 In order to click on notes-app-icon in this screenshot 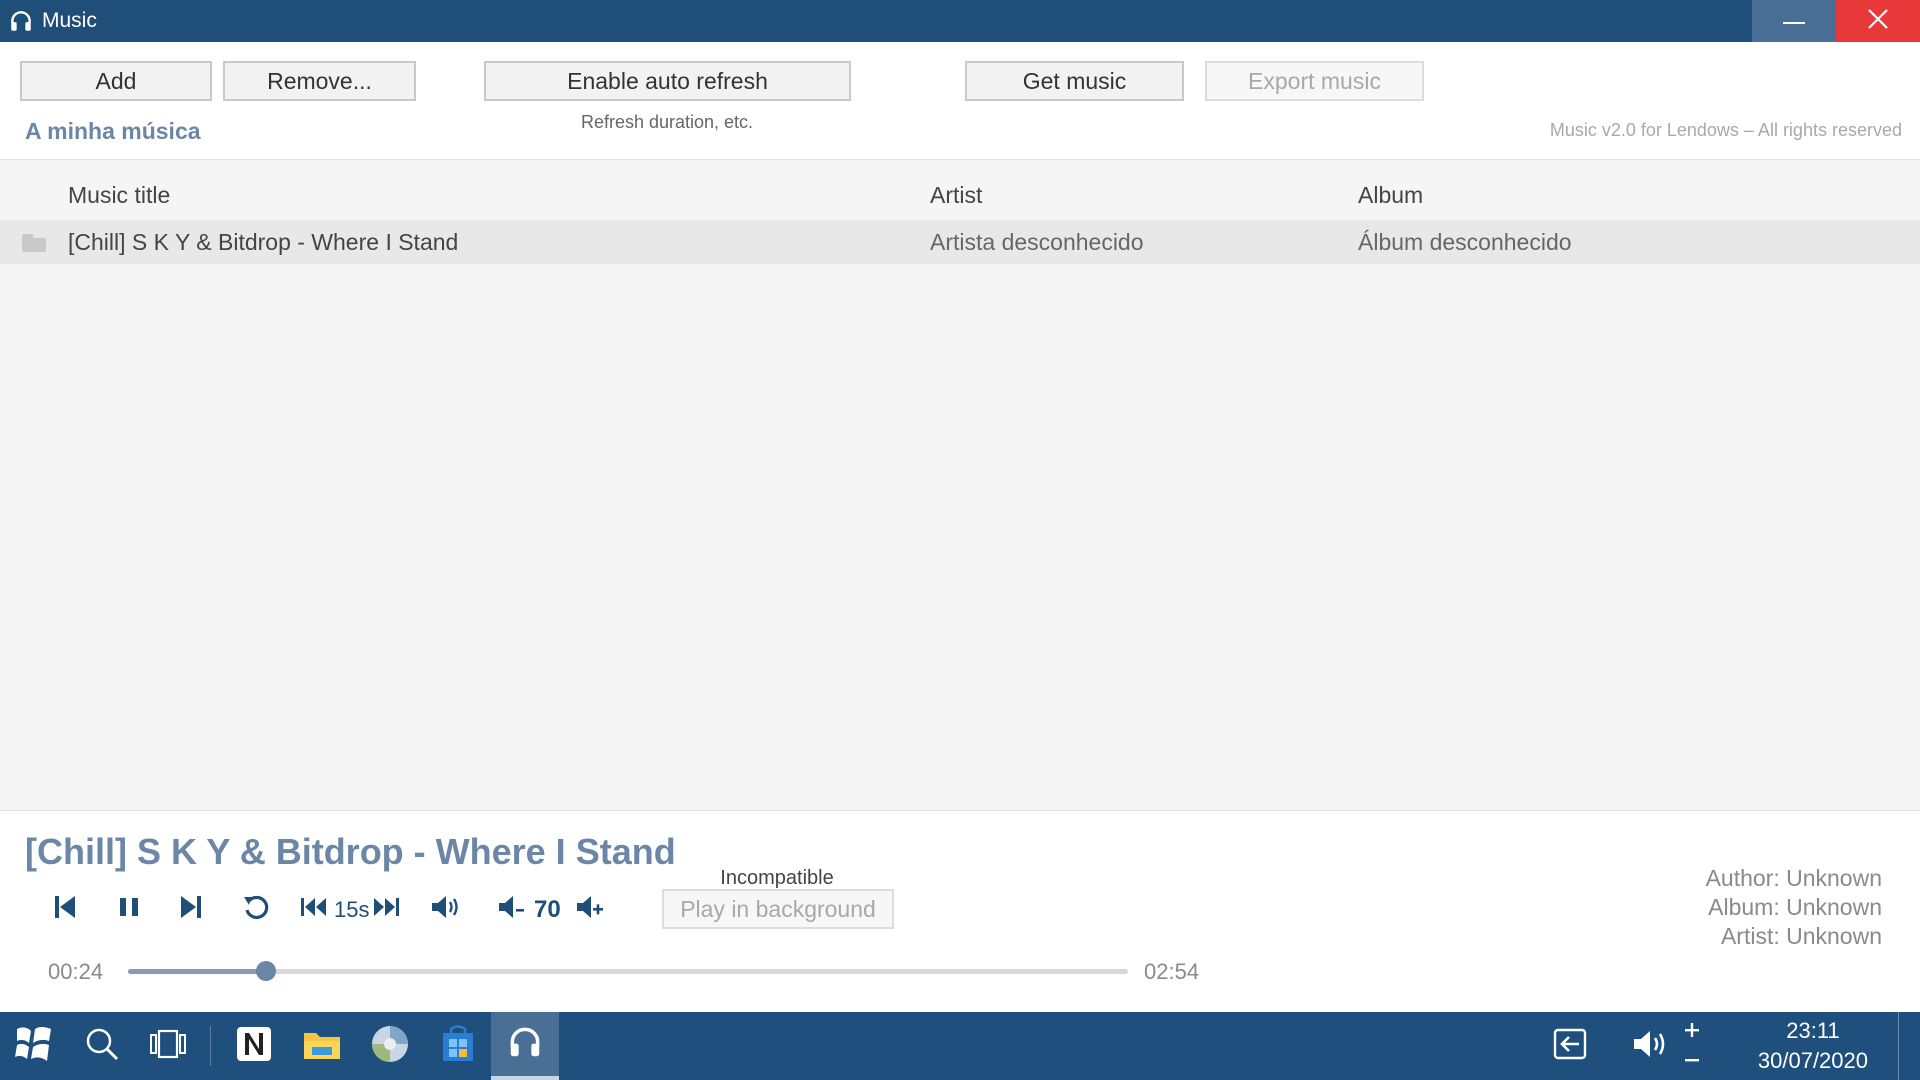, I will do `click(254, 1046)`.